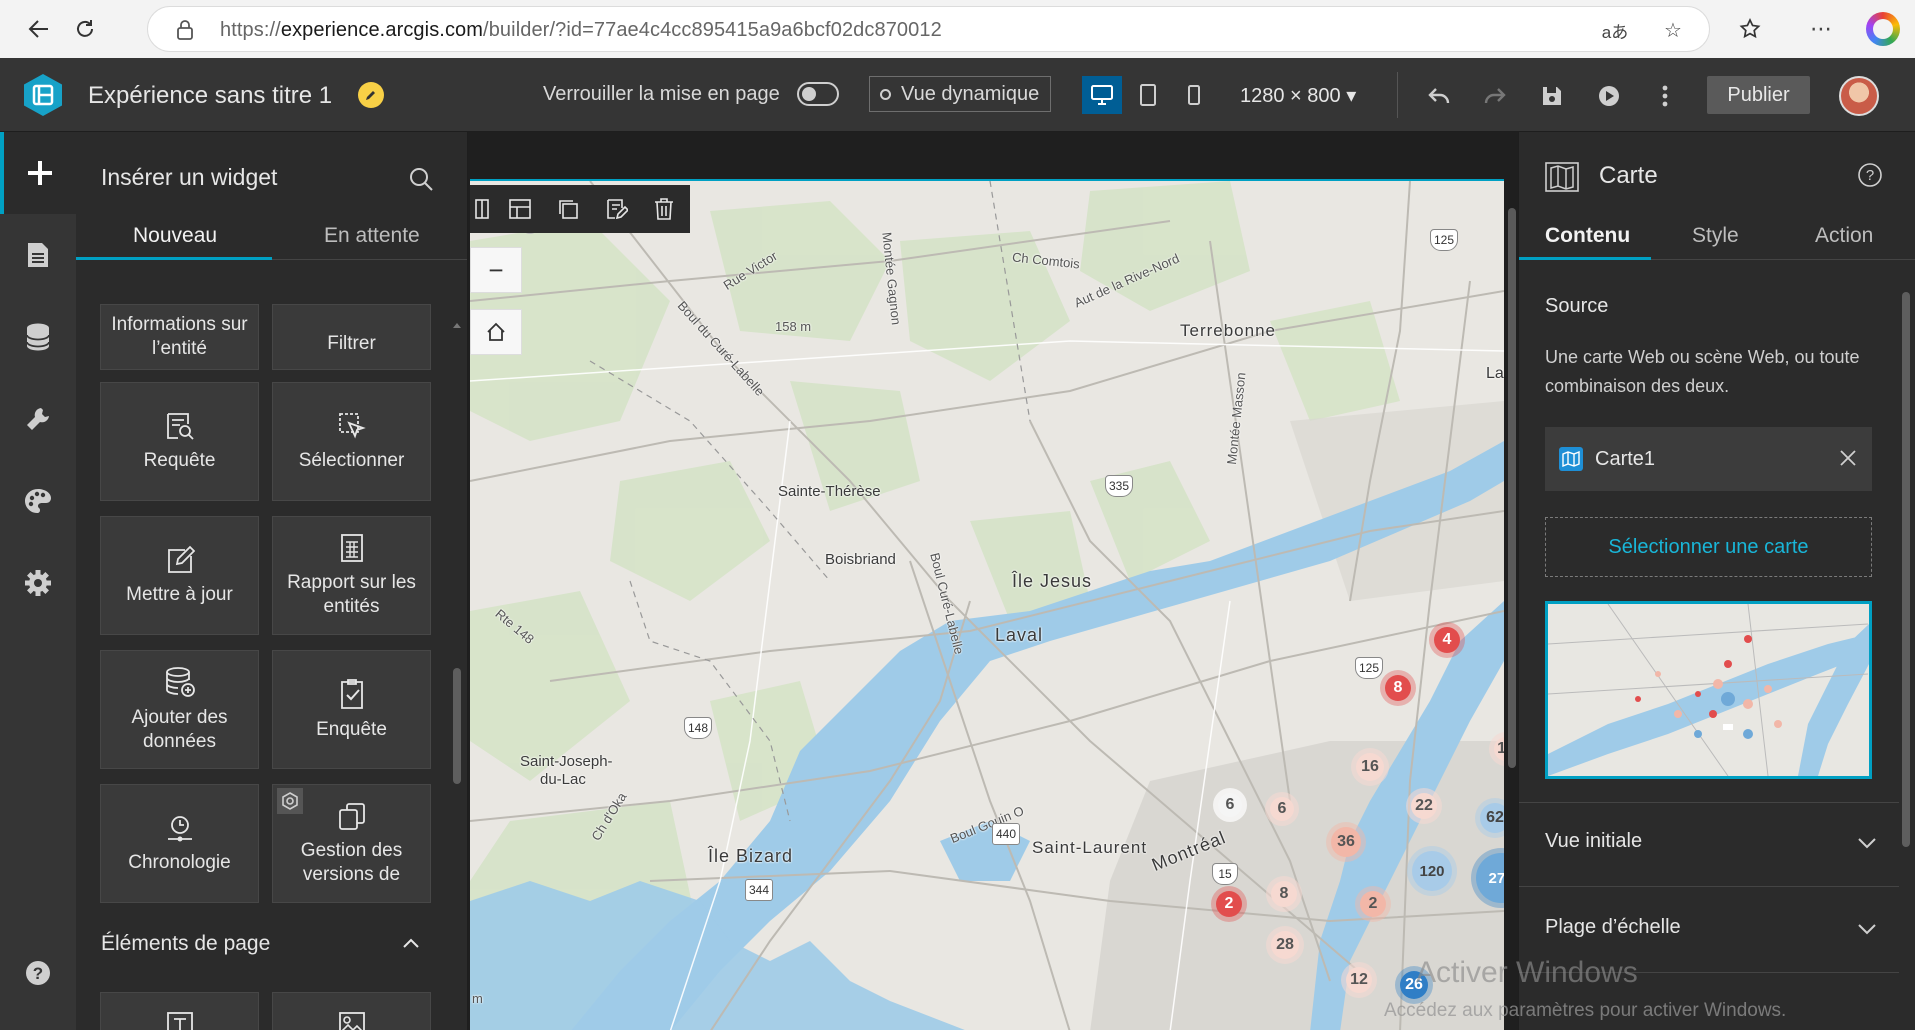 Image resolution: width=1915 pixels, height=1030 pixels. What do you see at coordinates (411, 945) in the screenshot?
I see `chevron-up-icon` at bounding box center [411, 945].